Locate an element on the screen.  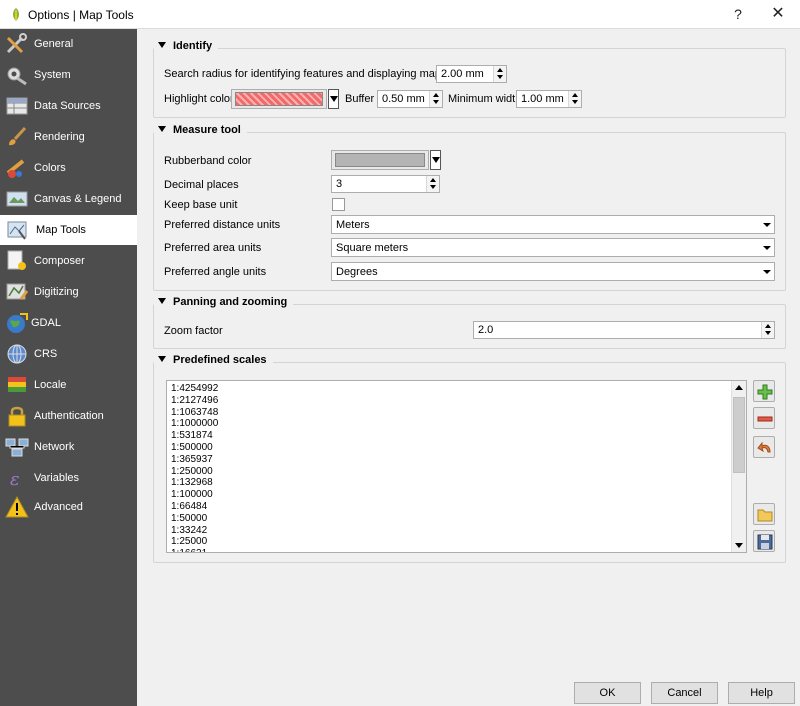
sidebar-item-general: General is located at coordinates (68, 44).